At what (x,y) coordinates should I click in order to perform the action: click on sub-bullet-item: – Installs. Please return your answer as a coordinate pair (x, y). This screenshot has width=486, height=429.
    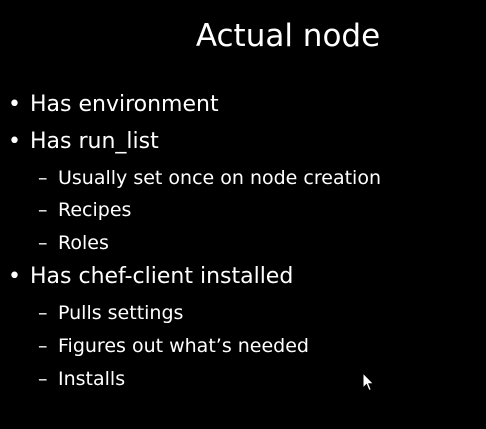
    Looking at the image, I should click on (81, 379).